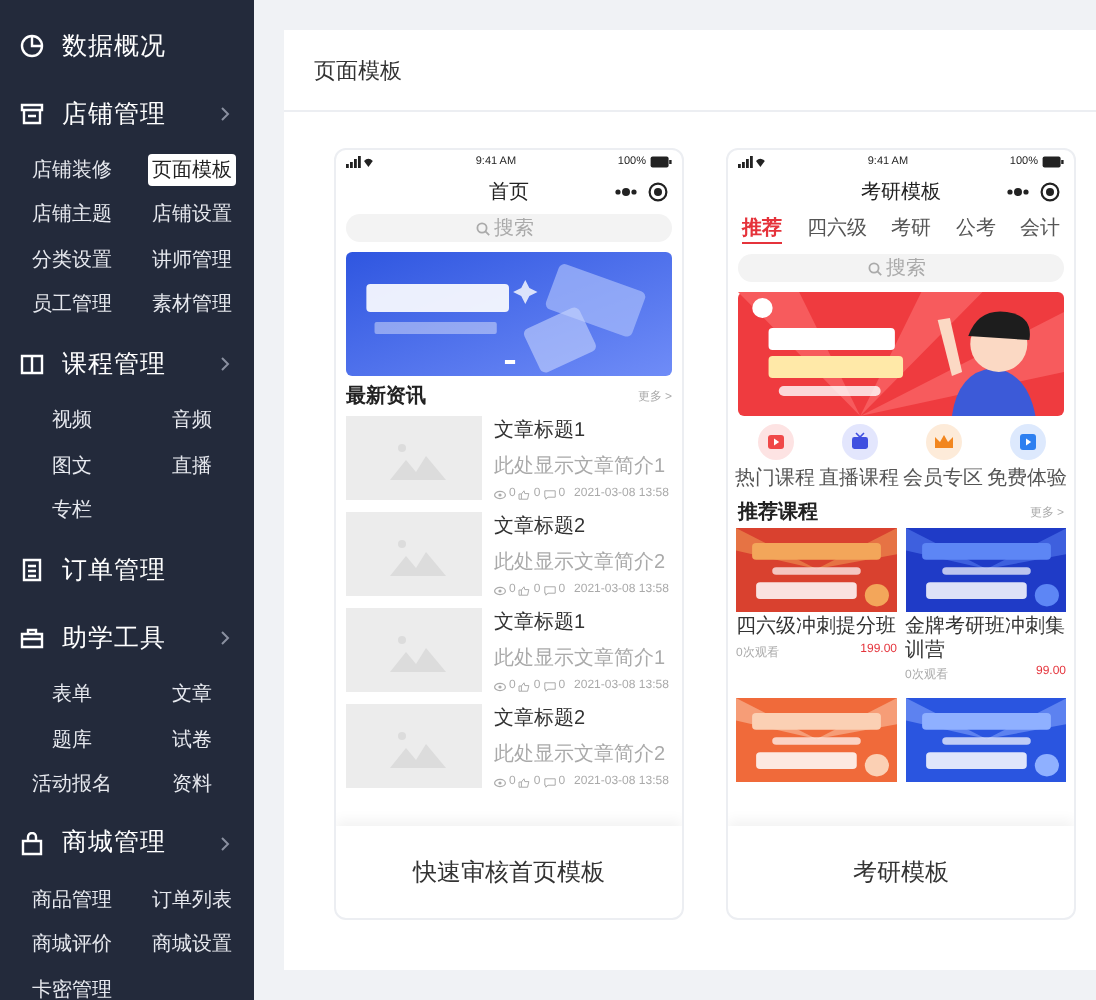  I want to click on menu-item: 题库, so click(72, 739).